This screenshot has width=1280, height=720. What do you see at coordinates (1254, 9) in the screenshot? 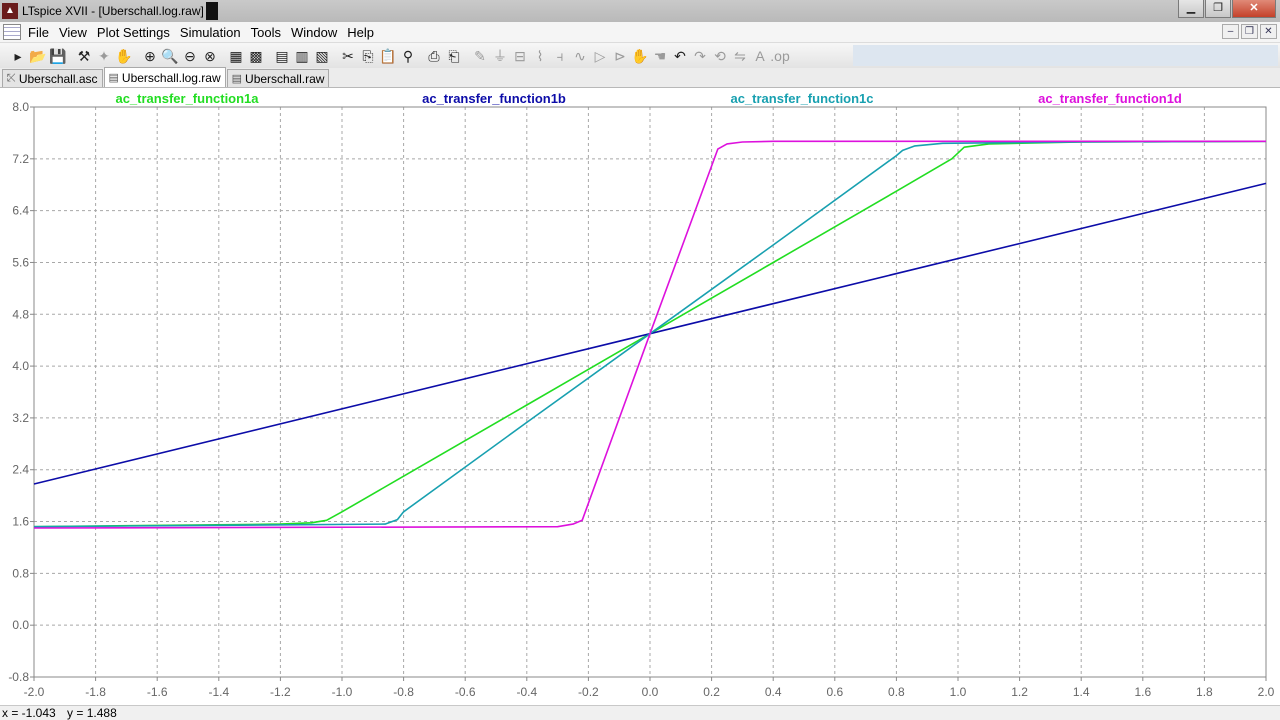
I see `close-icon: ✕` at bounding box center [1254, 9].